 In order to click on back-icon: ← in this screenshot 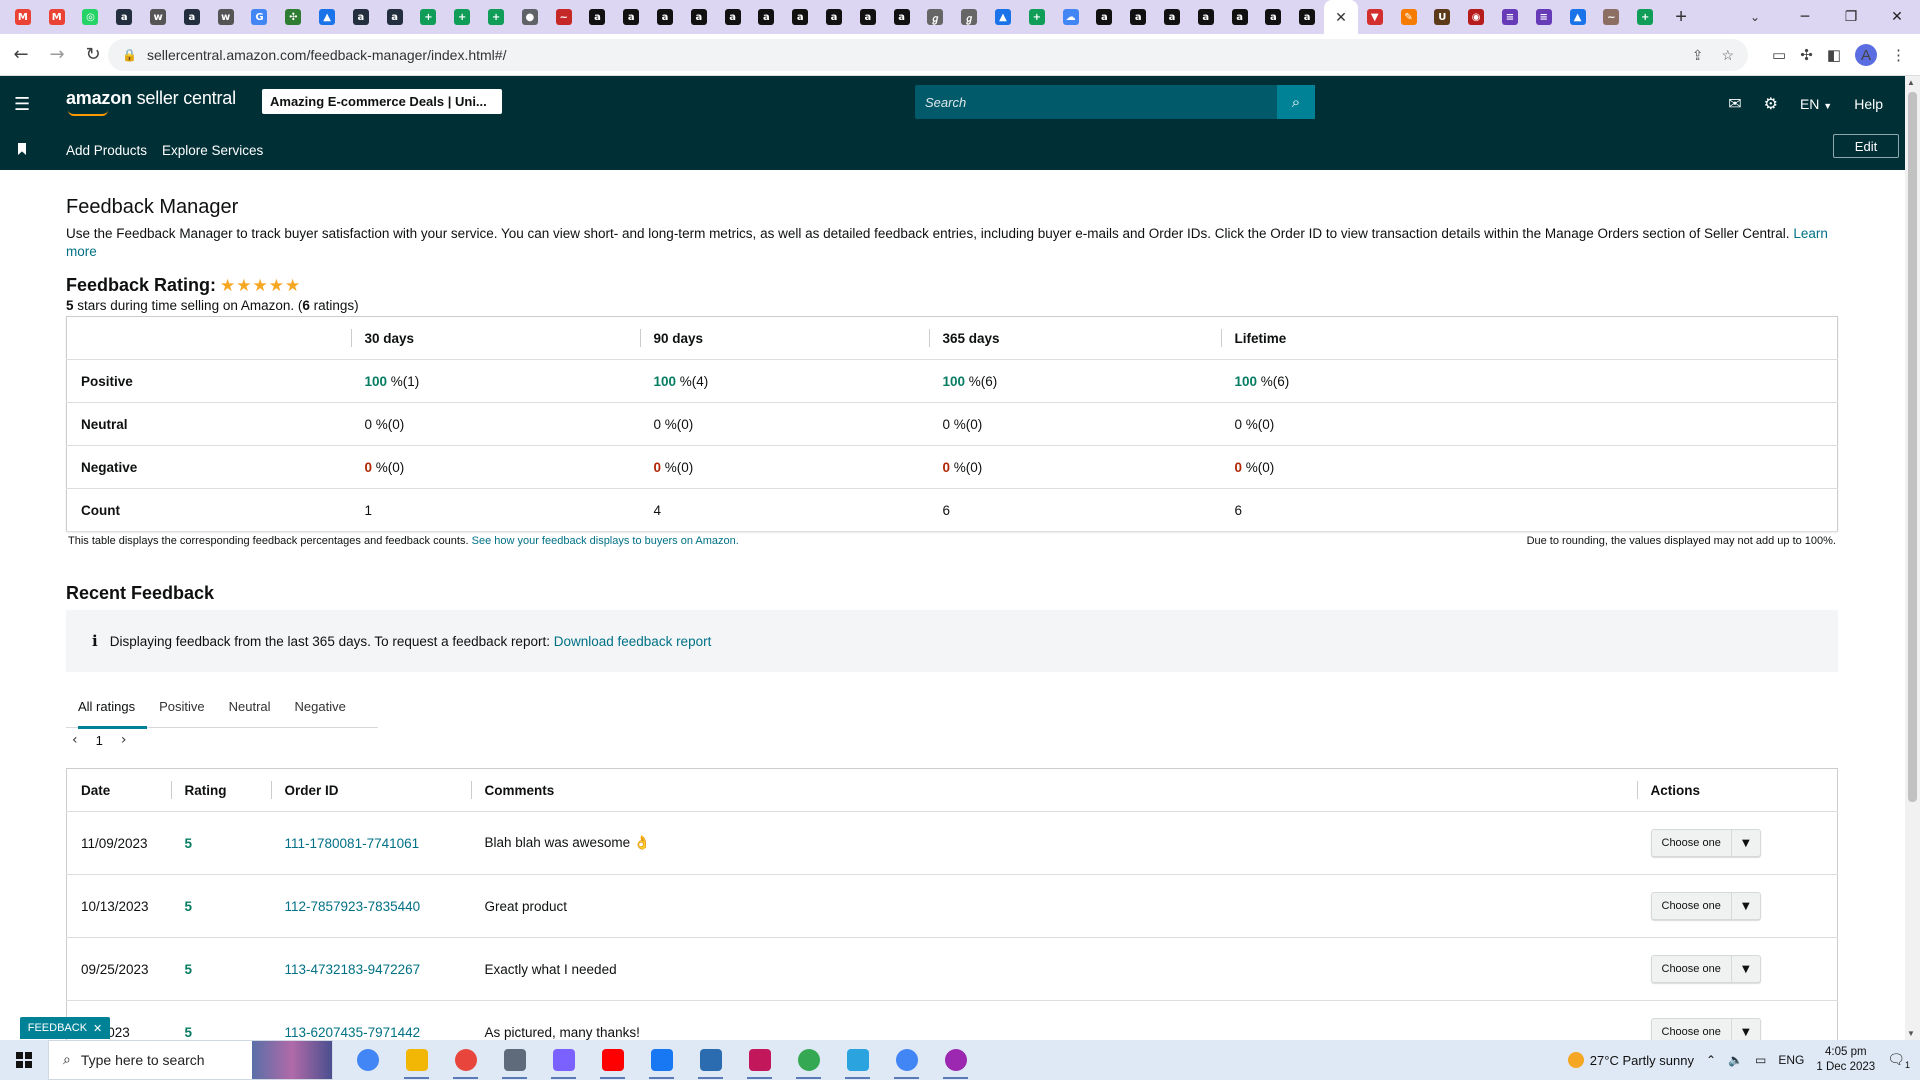, I will do `click(21, 55)`.